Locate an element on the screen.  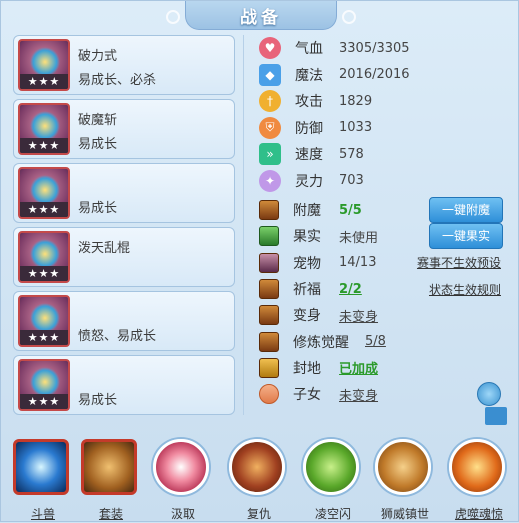
equipment-desc: 易成长、必杀 is located at coordinates (117, 80).